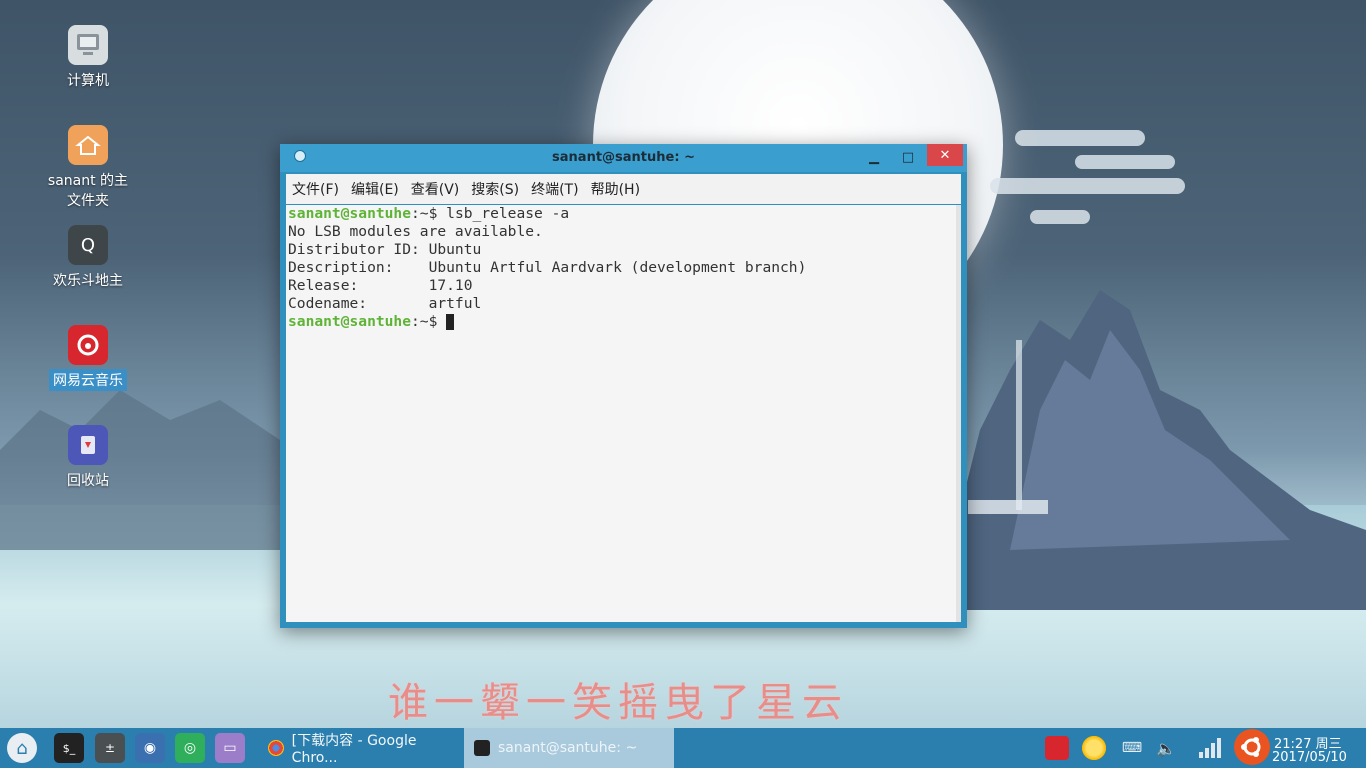  I want to click on home-folder-icon, so click(88, 145).